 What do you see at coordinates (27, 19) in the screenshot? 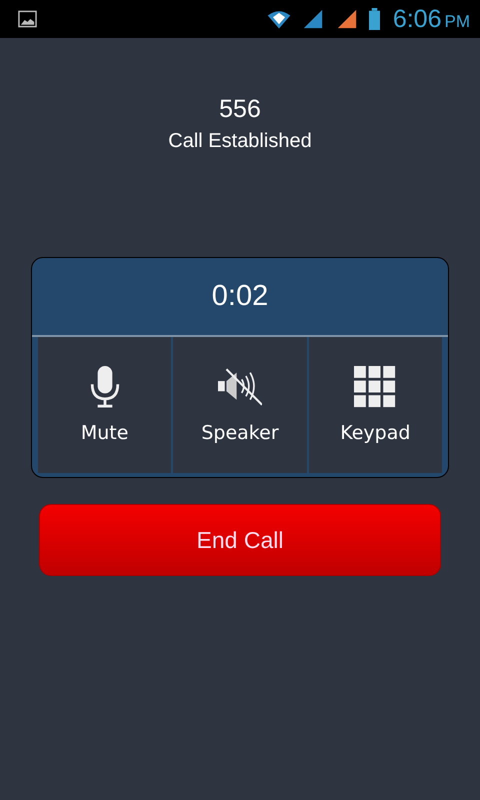
I see `image-icon` at bounding box center [27, 19].